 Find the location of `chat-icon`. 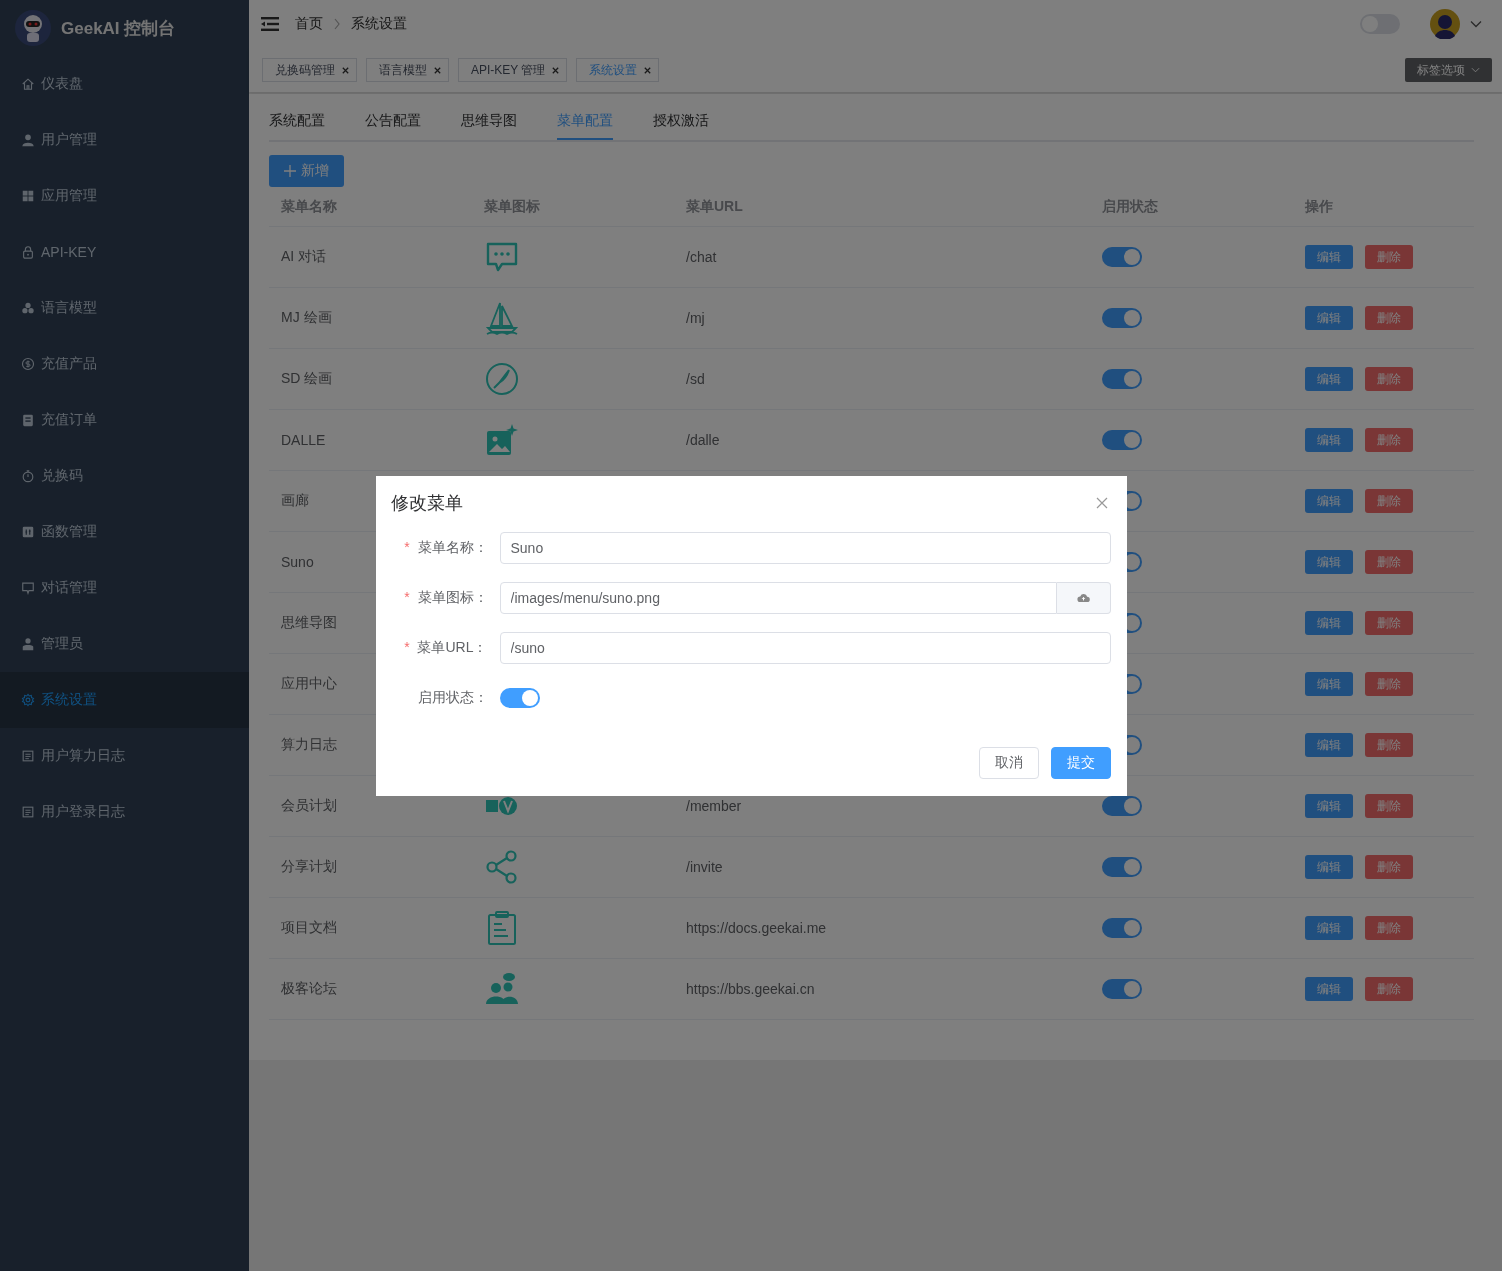

chat-icon is located at coordinates (28, 588).